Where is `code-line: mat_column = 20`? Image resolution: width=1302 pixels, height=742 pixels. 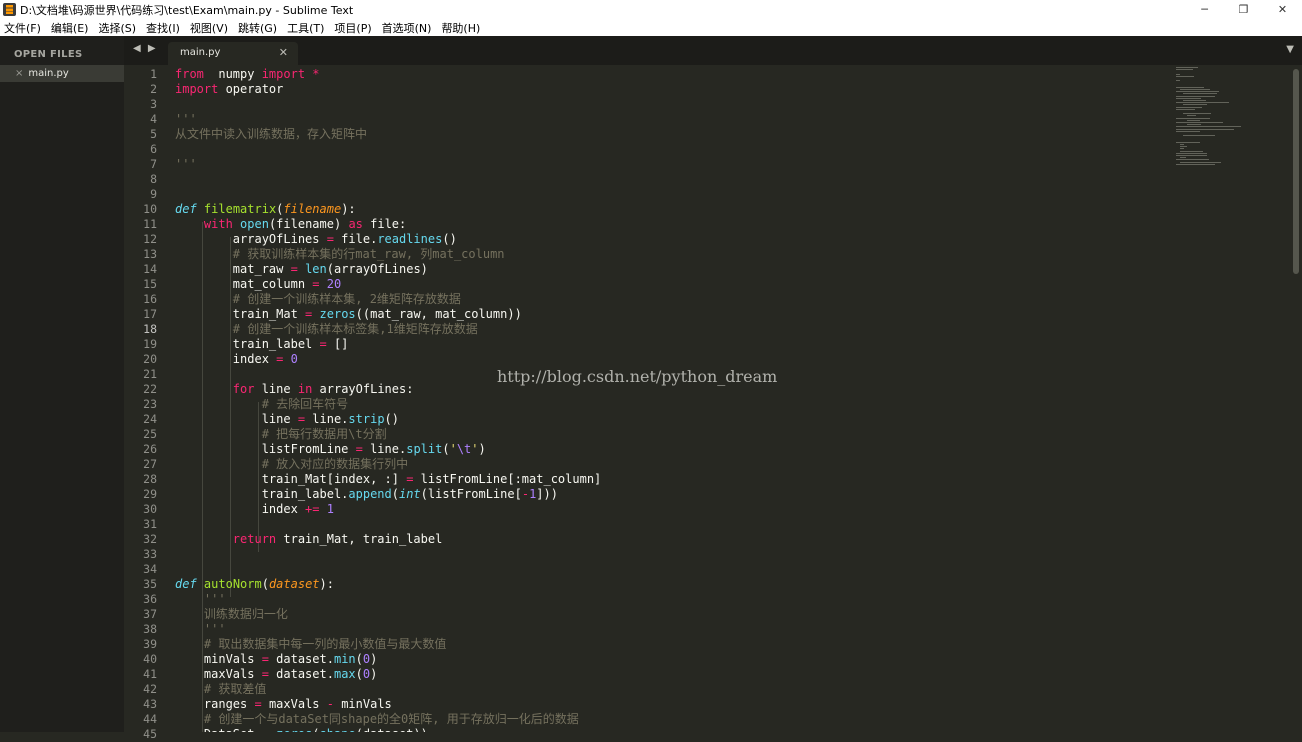
code-line: mat_column = 20 is located at coordinates (258, 284).